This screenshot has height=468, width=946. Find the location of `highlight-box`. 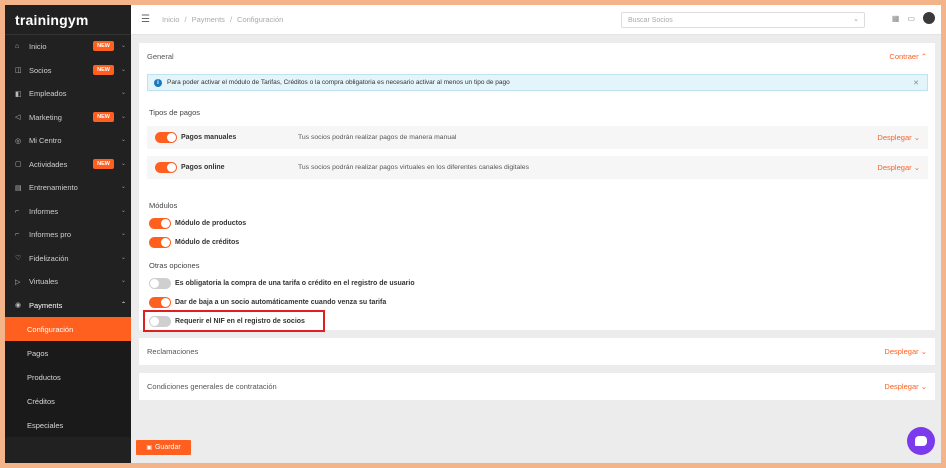

highlight-box is located at coordinates (234, 321).